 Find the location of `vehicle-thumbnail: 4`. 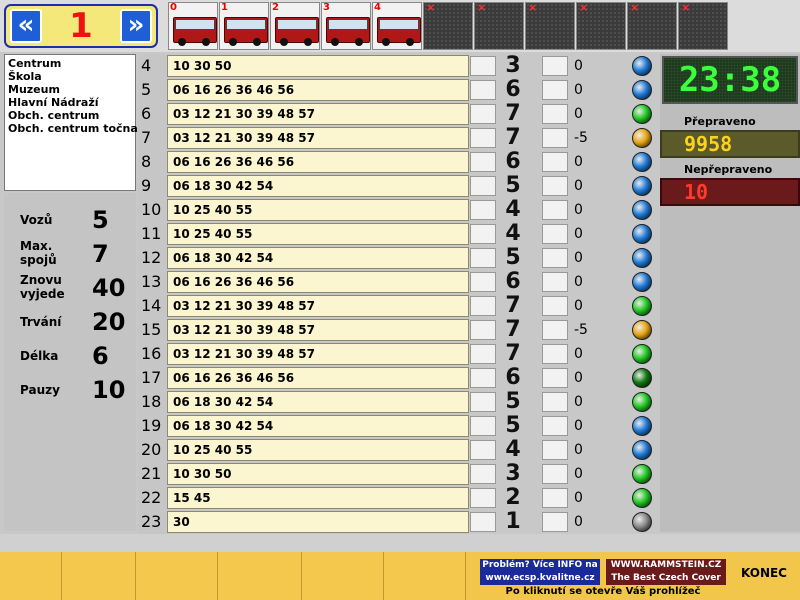

vehicle-thumbnail: 4 is located at coordinates (397, 26).